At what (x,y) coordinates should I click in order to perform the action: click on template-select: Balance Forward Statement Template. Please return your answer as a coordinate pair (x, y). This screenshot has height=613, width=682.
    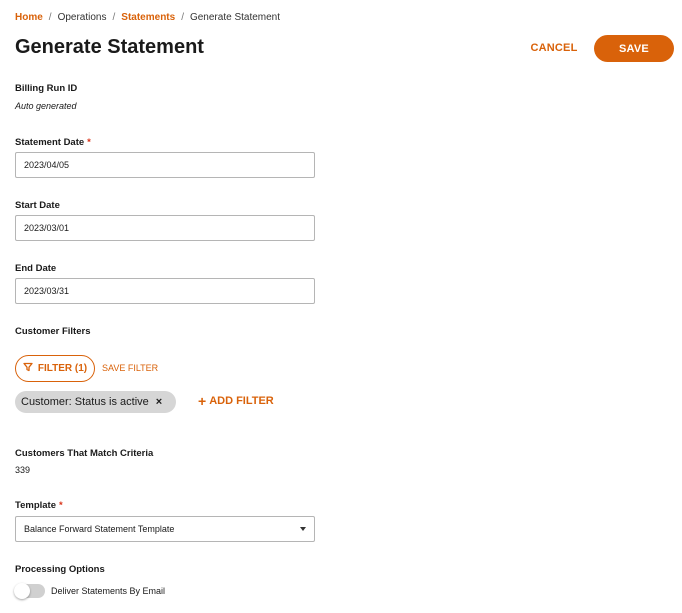
    Looking at the image, I should click on (165, 529).